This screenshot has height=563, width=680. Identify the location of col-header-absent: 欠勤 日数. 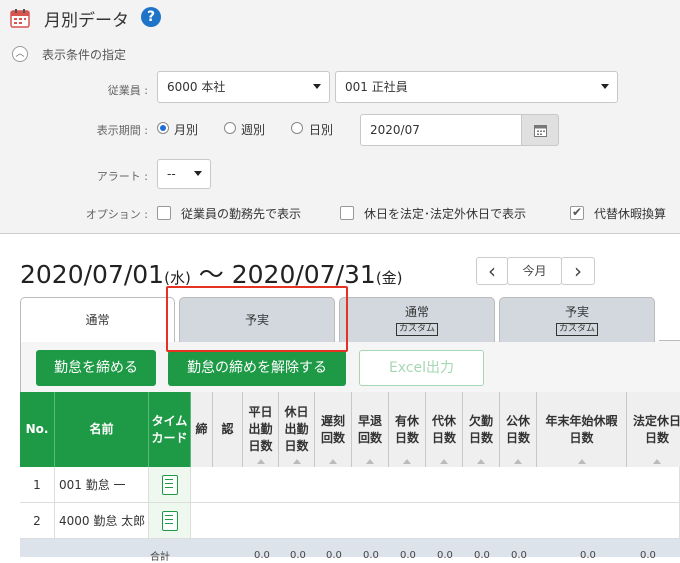
(481, 429).